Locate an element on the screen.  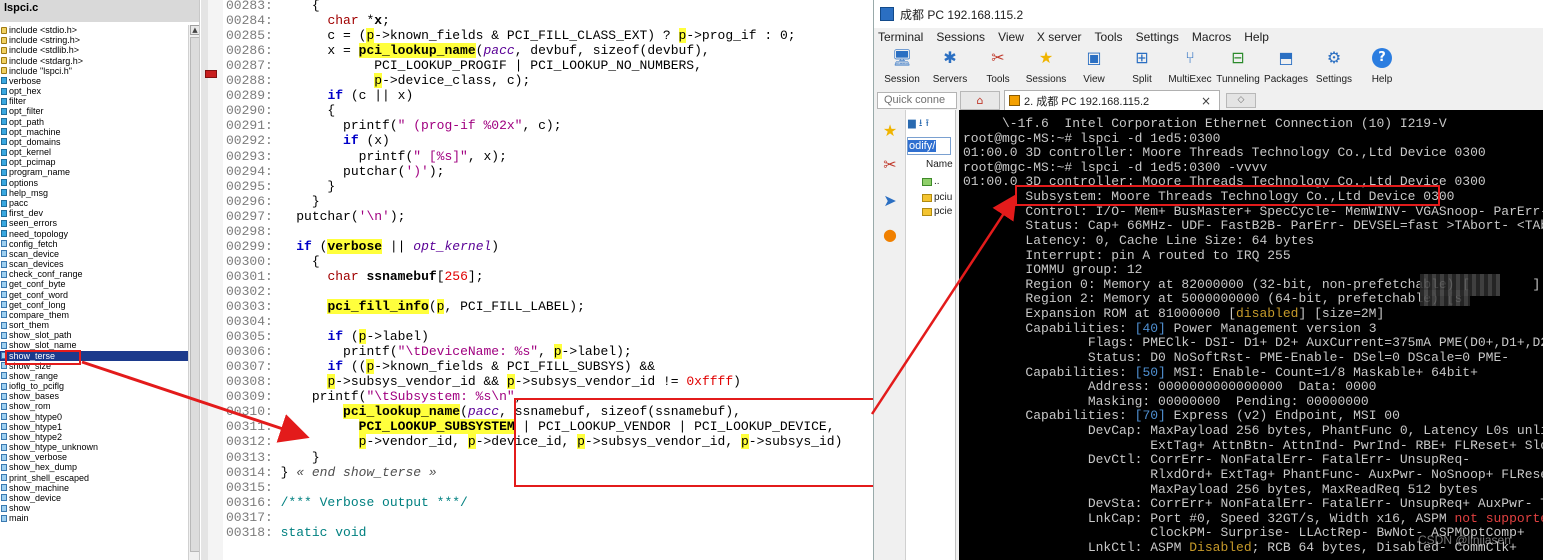
menu-item-x-server: X server is located at coordinates (1059, 37).